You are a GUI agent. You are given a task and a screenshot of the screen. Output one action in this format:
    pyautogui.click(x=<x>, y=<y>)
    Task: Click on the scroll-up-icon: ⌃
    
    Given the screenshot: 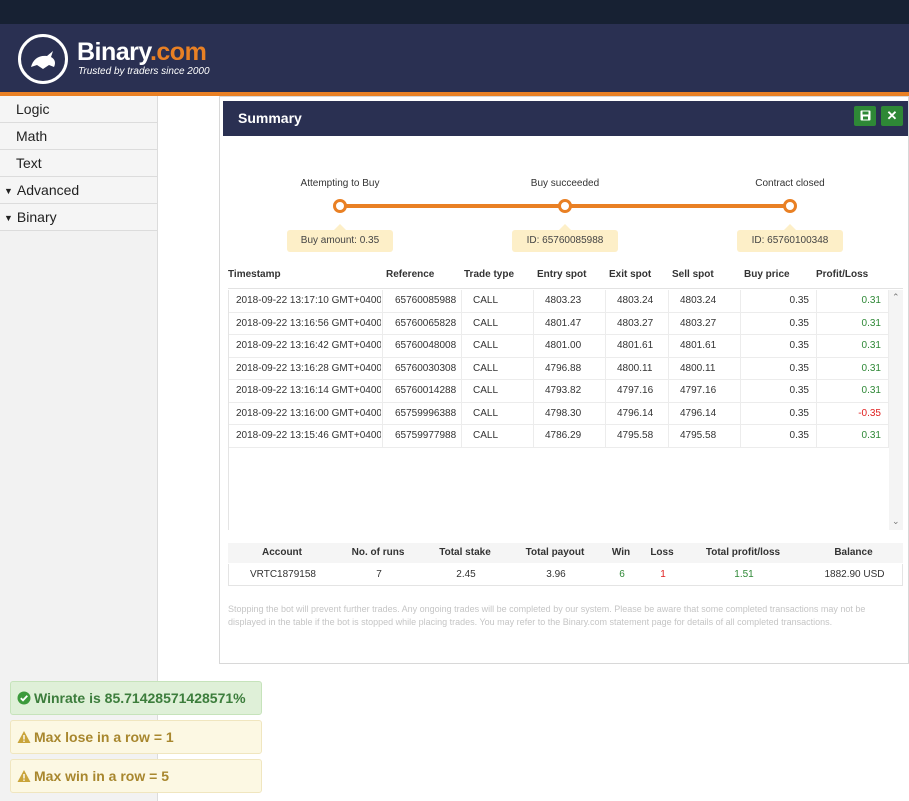 What is the action you would take?
    pyautogui.click(x=896, y=297)
    